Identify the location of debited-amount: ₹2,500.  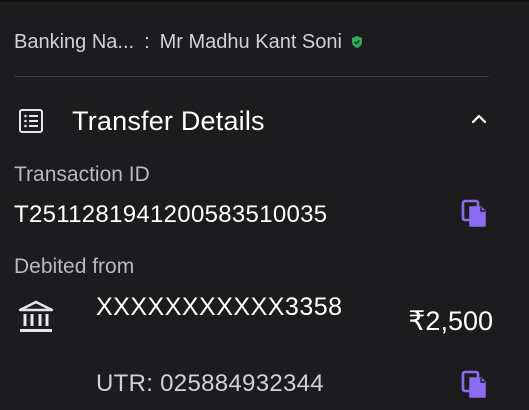
(450, 321).